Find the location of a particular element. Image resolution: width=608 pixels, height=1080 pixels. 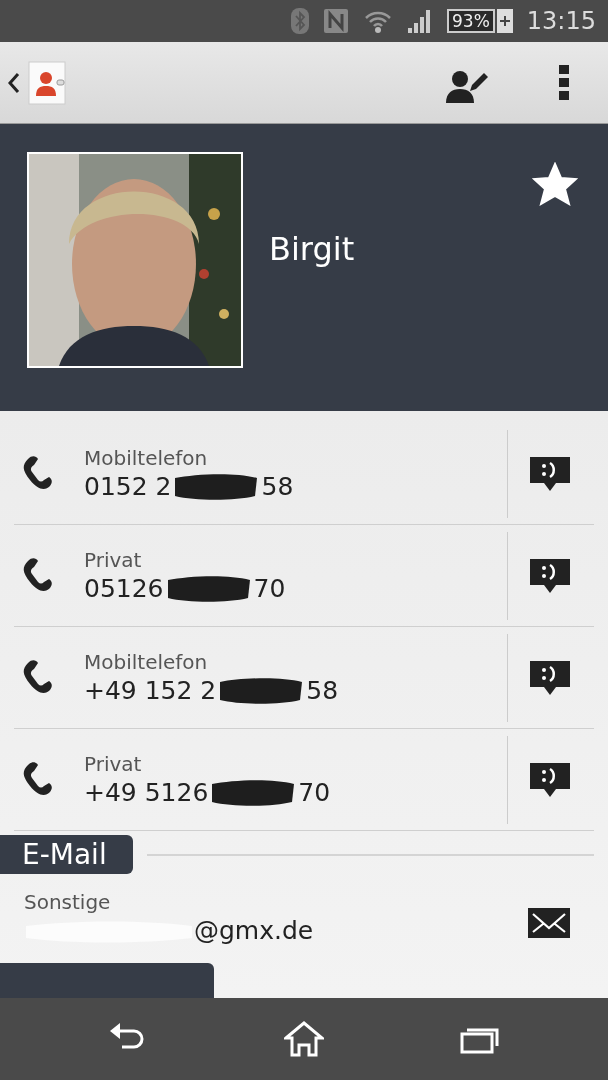

phone-number-start: +49 152 2 is located at coordinates (150, 690).